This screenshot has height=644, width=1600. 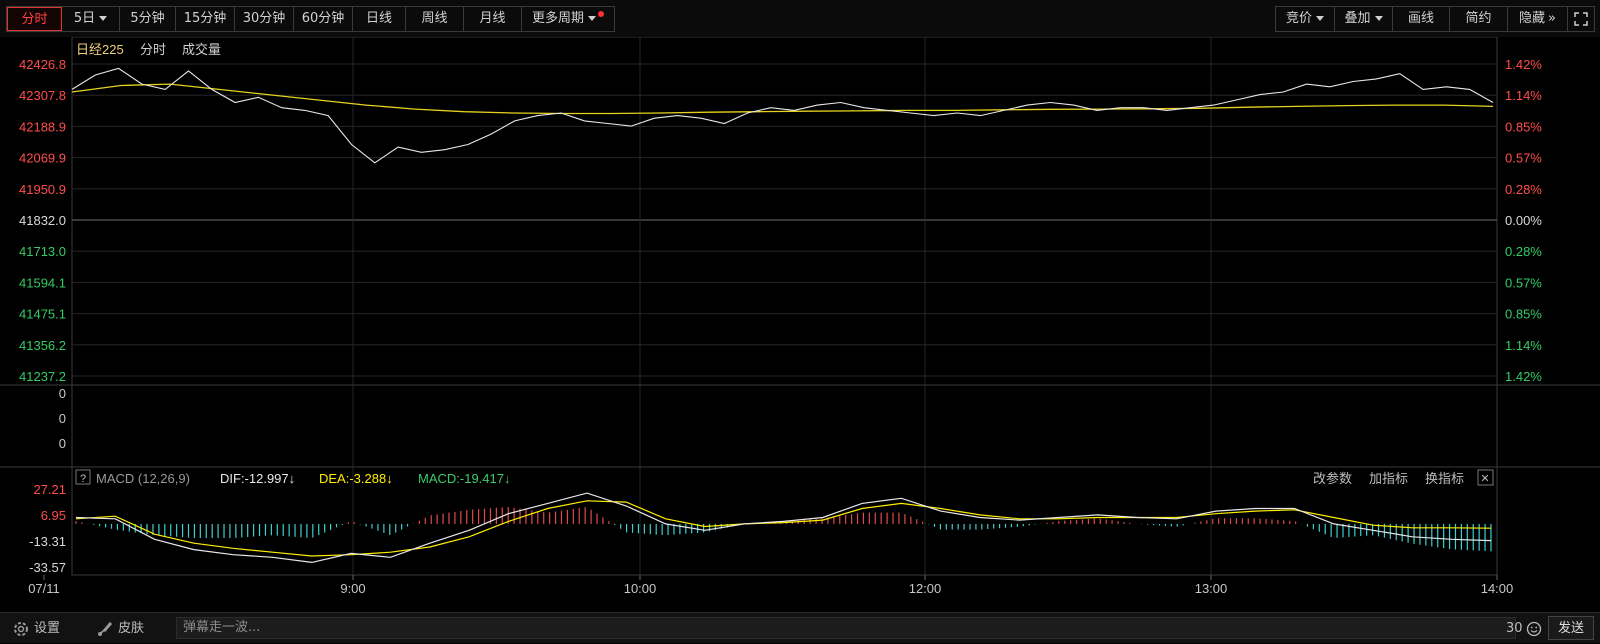 What do you see at coordinates (1388, 478) in the screenshot?
I see `macd-action-1: 加指标` at bounding box center [1388, 478].